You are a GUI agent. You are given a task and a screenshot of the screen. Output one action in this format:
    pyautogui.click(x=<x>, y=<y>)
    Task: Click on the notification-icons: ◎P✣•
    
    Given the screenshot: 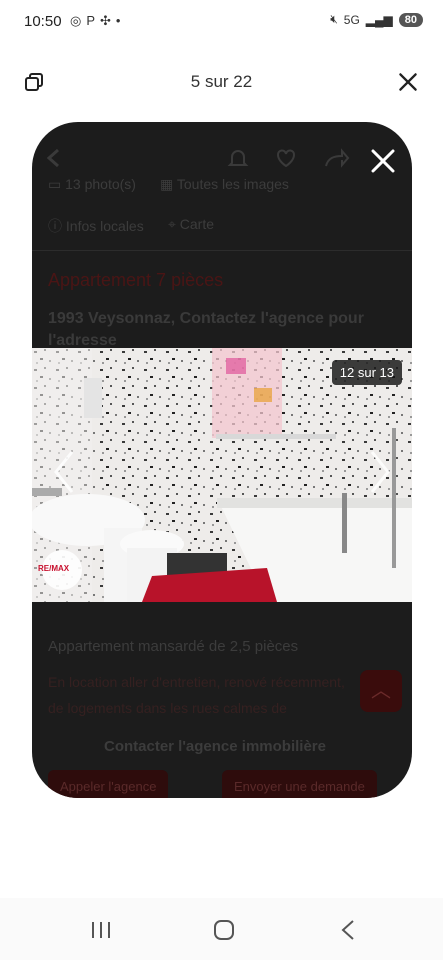 What is the action you would take?
    pyautogui.click(x=97, y=21)
    